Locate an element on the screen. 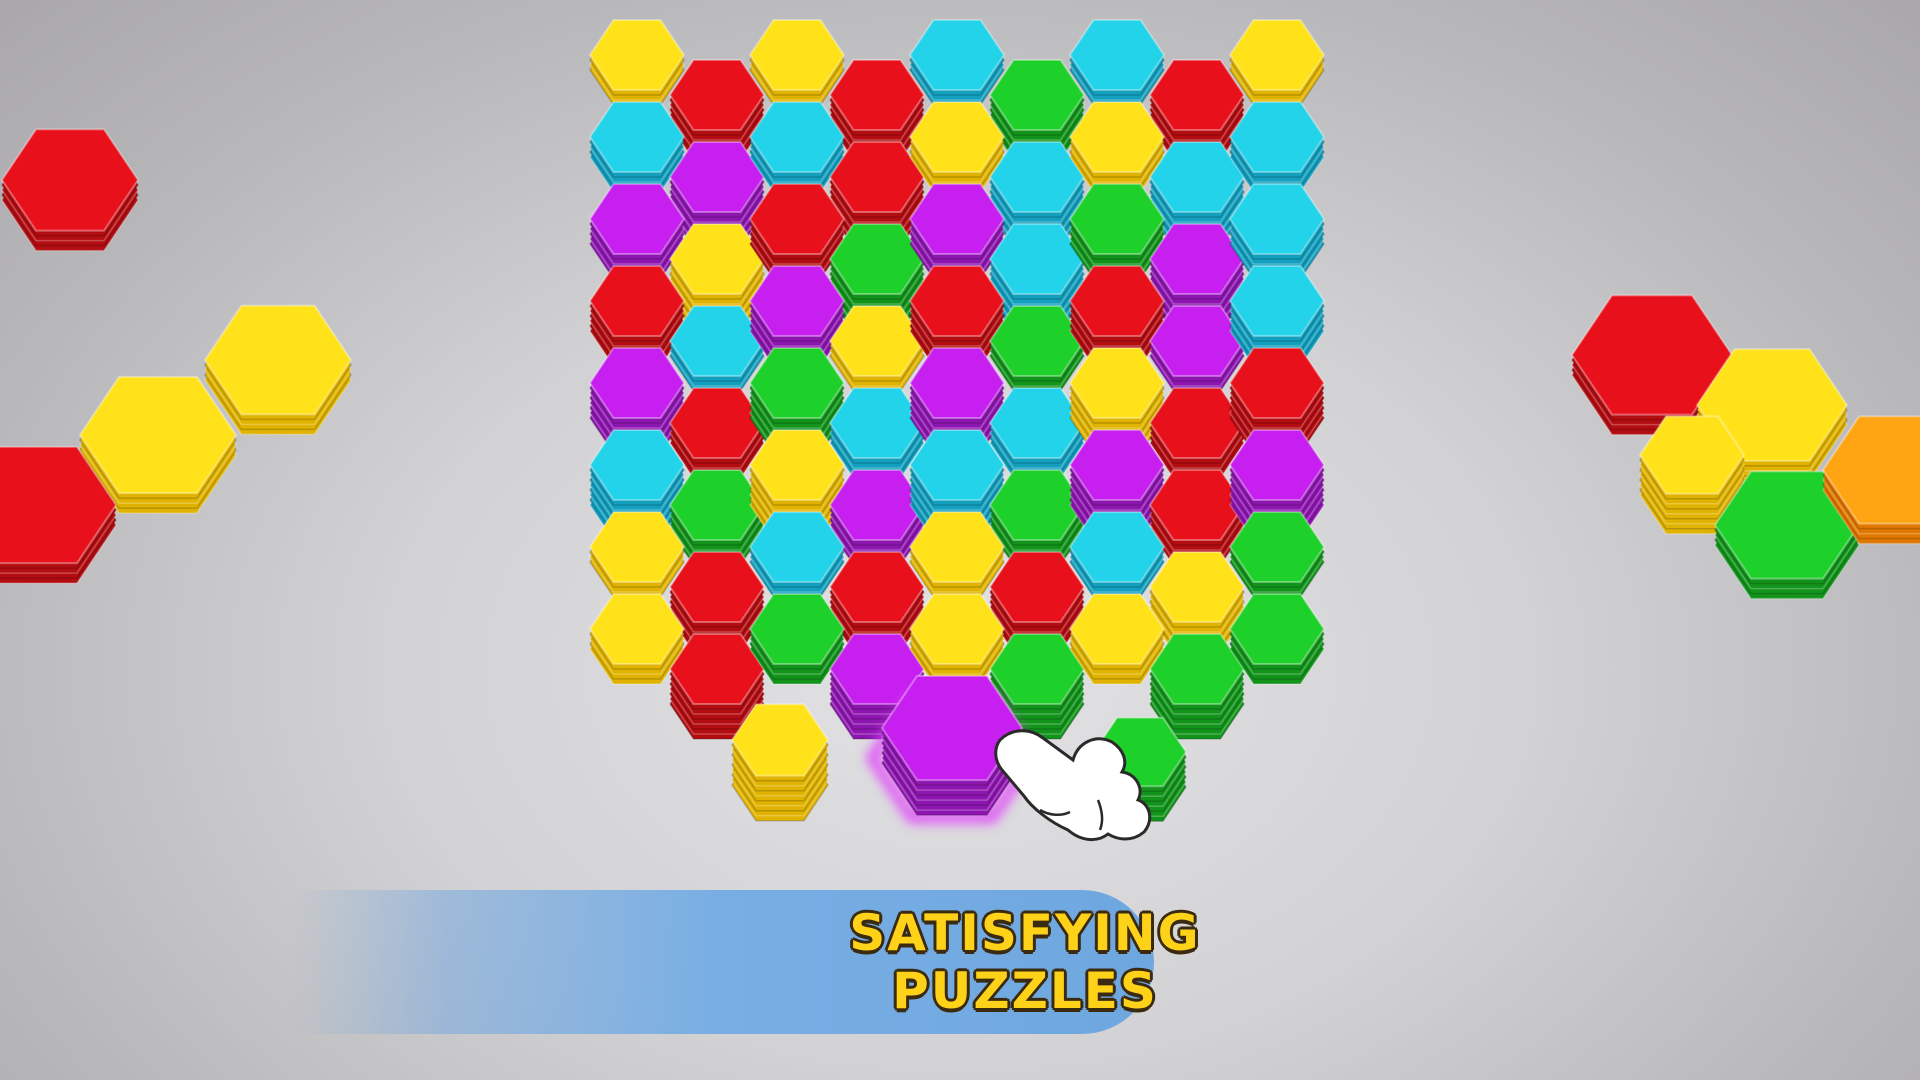 The image size is (1920, 1080). banner-title: SATISFYING PUZZLES is located at coordinates (1025, 962).